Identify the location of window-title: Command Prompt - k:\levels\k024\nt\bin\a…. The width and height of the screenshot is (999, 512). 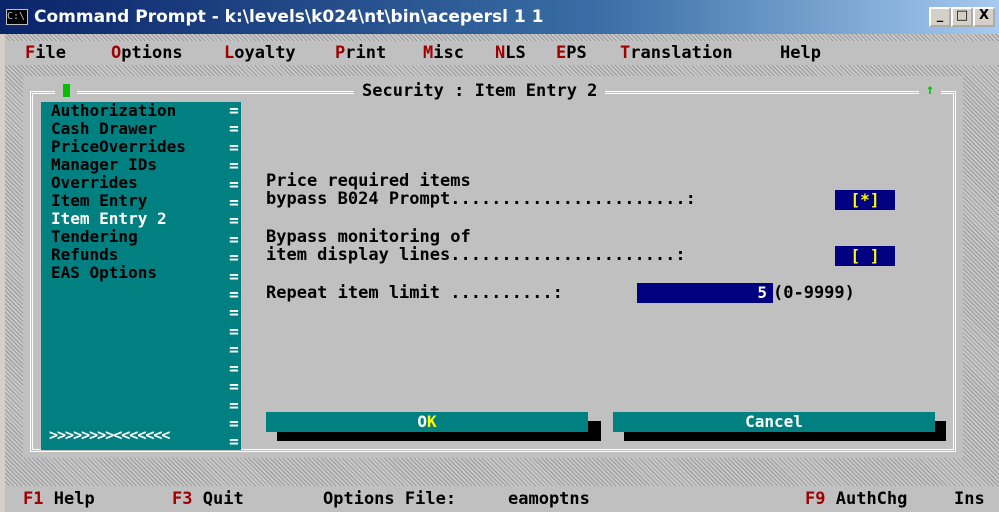
(289, 17).